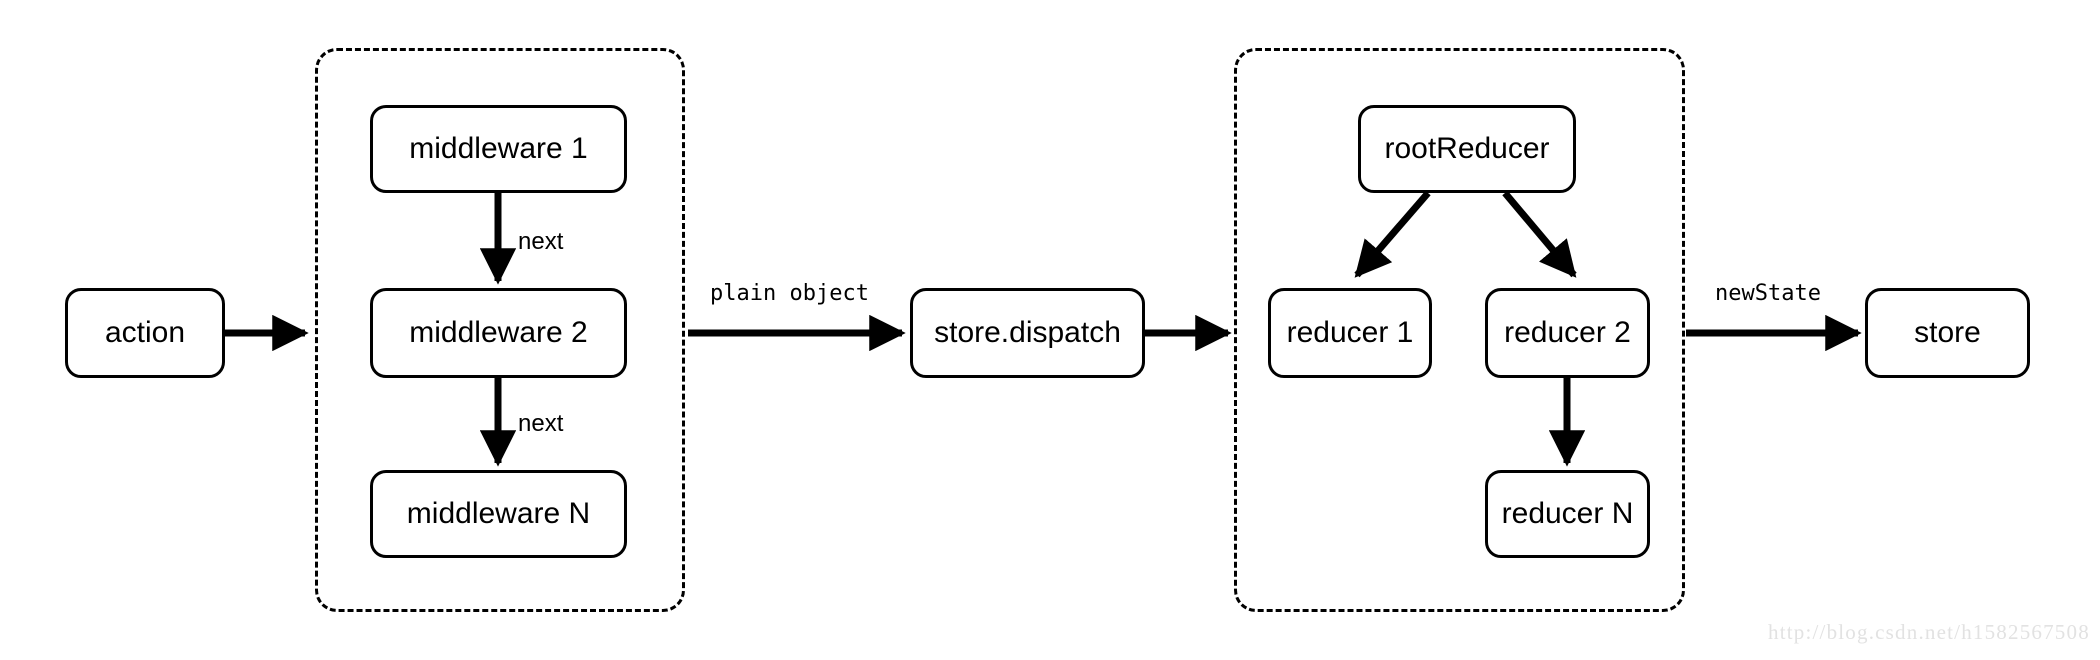  What do you see at coordinates (1929, 632) in the screenshot?
I see `watermark-url: http://blog.csdn.net/h1582567508` at bounding box center [1929, 632].